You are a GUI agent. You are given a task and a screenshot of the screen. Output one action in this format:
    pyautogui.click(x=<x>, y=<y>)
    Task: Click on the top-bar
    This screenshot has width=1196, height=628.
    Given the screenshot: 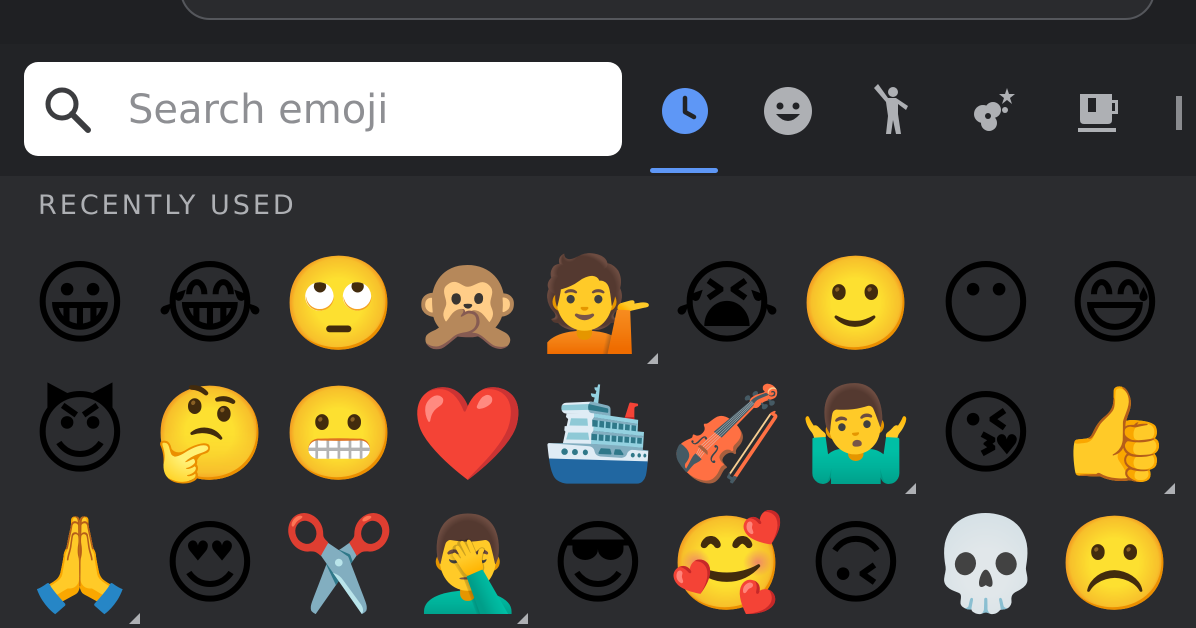 What is the action you would take?
    pyautogui.click(x=598, y=22)
    